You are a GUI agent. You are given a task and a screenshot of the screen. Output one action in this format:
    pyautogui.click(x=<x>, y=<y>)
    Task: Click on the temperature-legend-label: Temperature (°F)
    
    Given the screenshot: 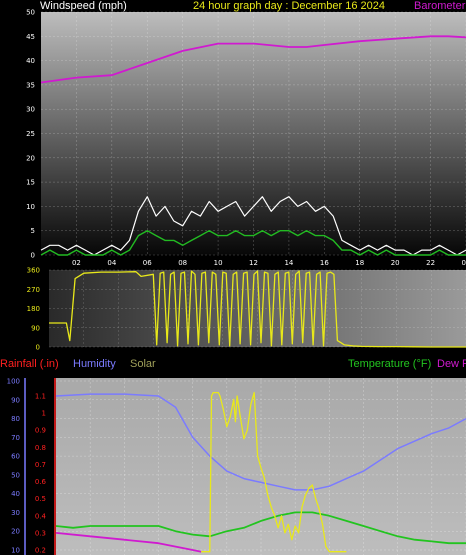 What is the action you would take?
    pyautogui.click(x=389, y=364)
    